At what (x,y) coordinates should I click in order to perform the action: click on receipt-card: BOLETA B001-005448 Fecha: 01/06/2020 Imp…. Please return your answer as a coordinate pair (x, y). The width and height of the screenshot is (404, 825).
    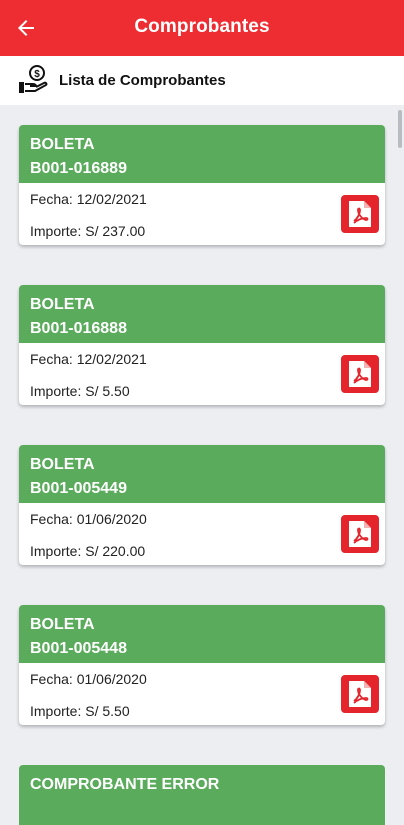
    Looking at the image, I should click on (202, 665).